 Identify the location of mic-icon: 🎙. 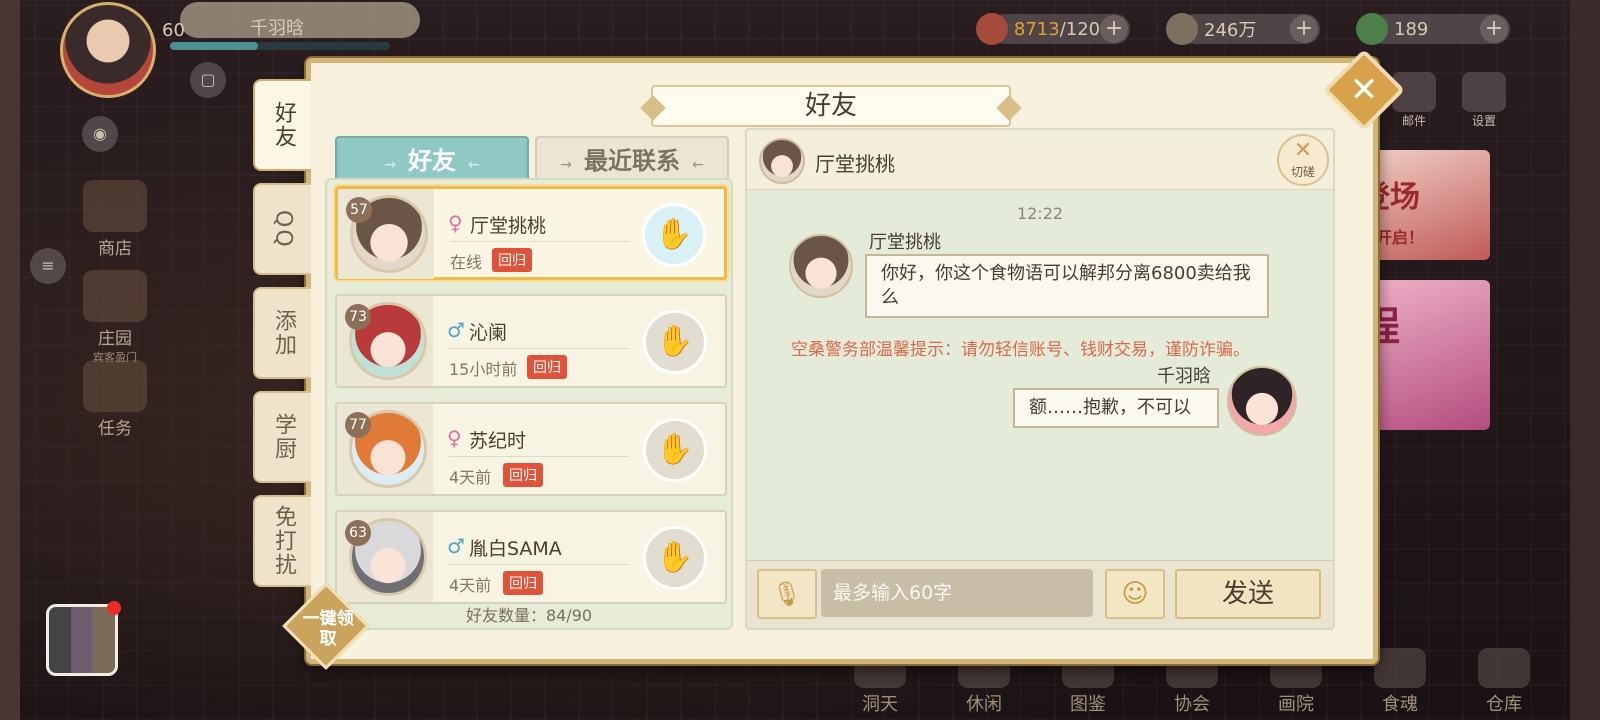
(787, 594).